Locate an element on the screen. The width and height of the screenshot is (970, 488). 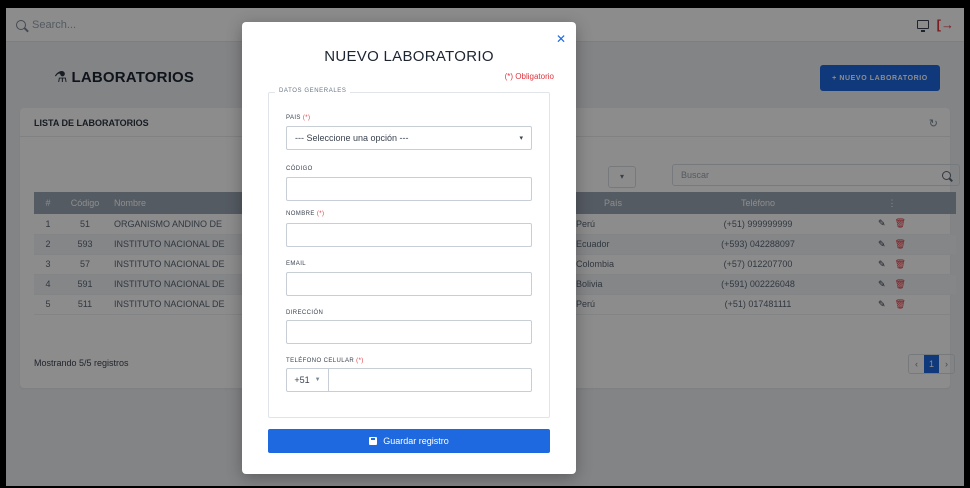
pais-select-value: --- Seleccione una opción --- is located at coordinates (352, 138).